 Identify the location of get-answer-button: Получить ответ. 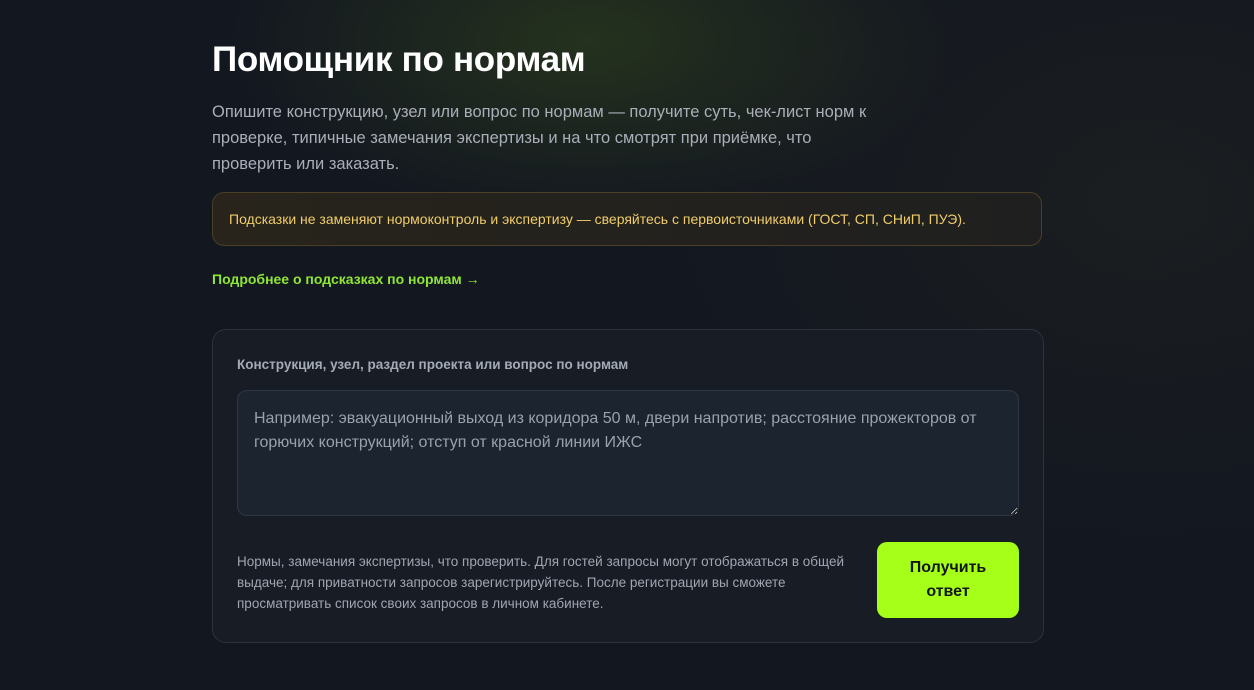
(948, 580).